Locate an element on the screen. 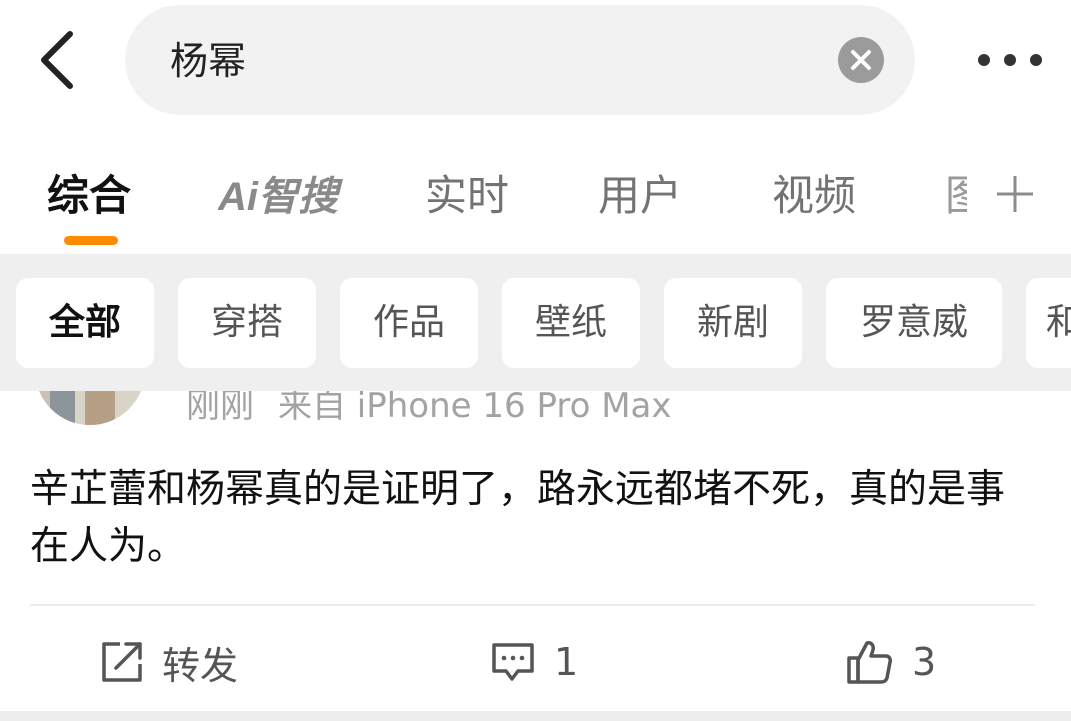  thumbs-up-icon is located at coordinates (869, 662).